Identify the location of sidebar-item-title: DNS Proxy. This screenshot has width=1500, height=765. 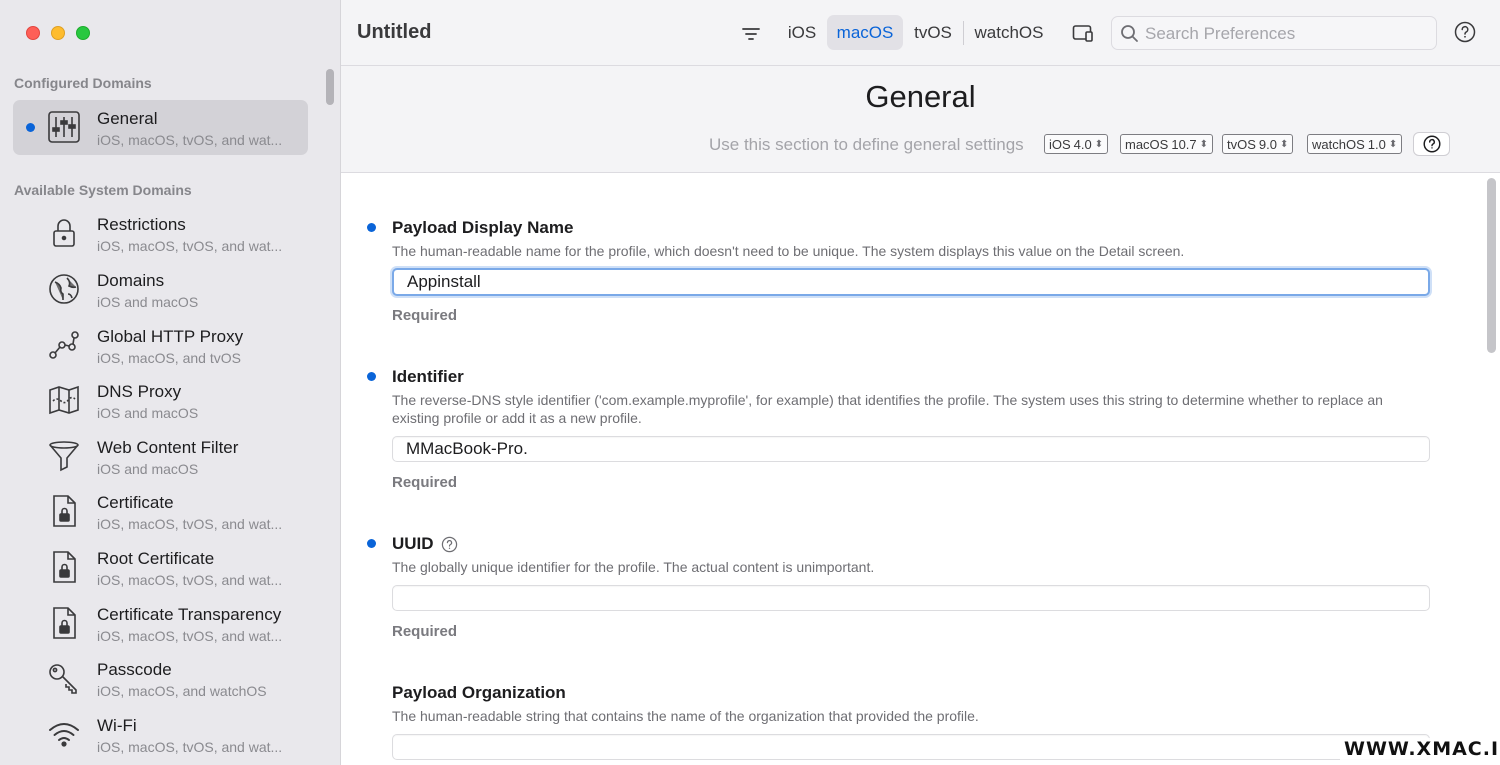
(139, 391).